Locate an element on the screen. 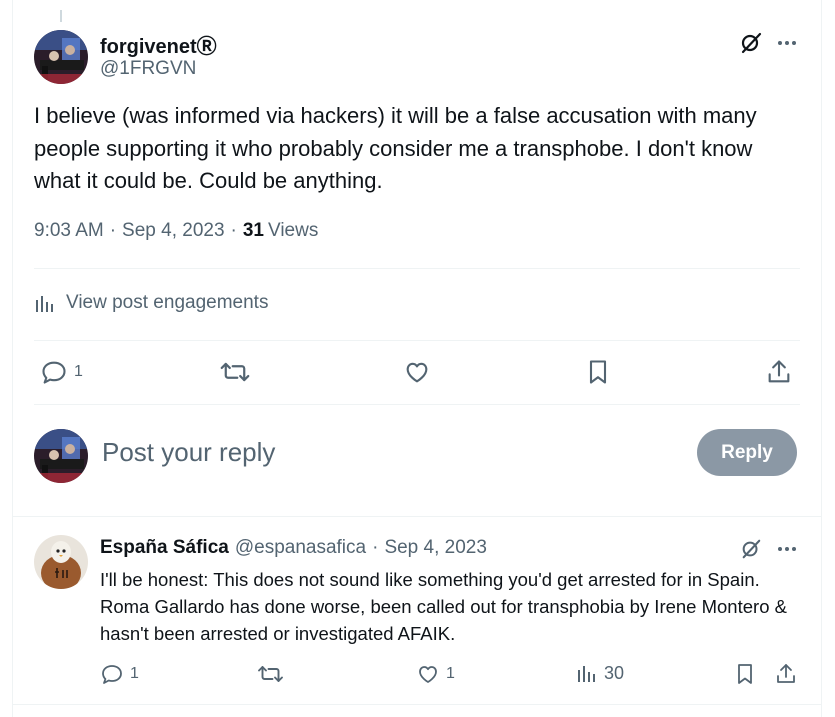  post-date: Sep 4, 2023 is located at coordinates (173, 231).